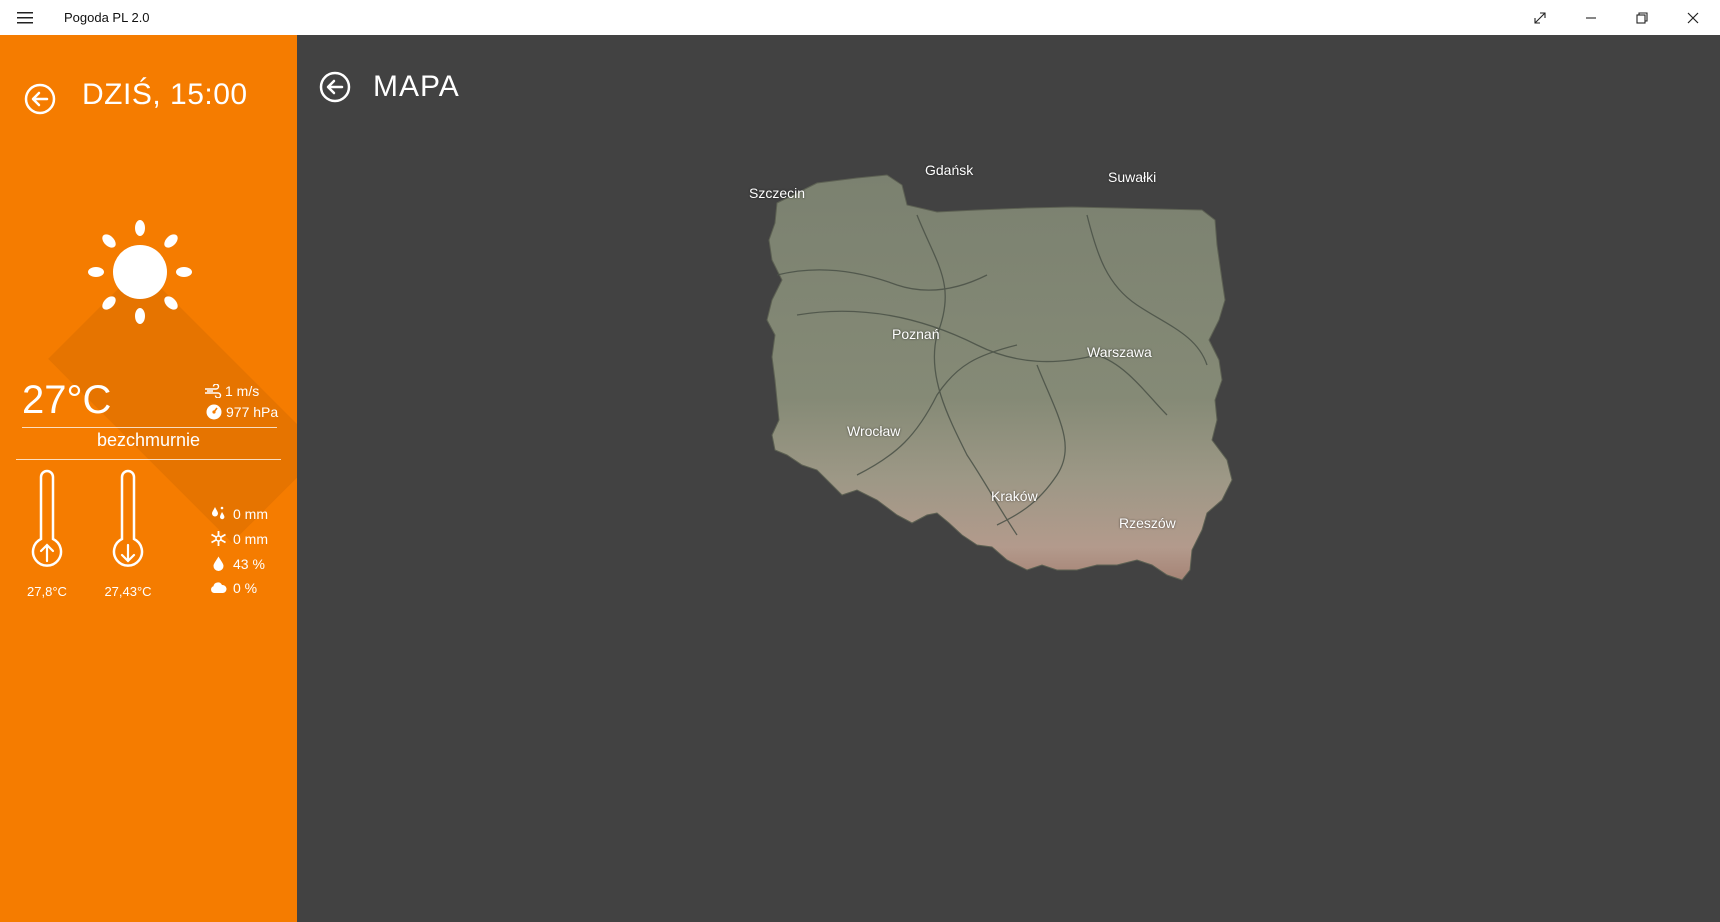  What do you see at coordinates (860, 17) in the screenshot?
I see `title-bar: Pogoda PL 2.0` at bounding box center [860, 17].